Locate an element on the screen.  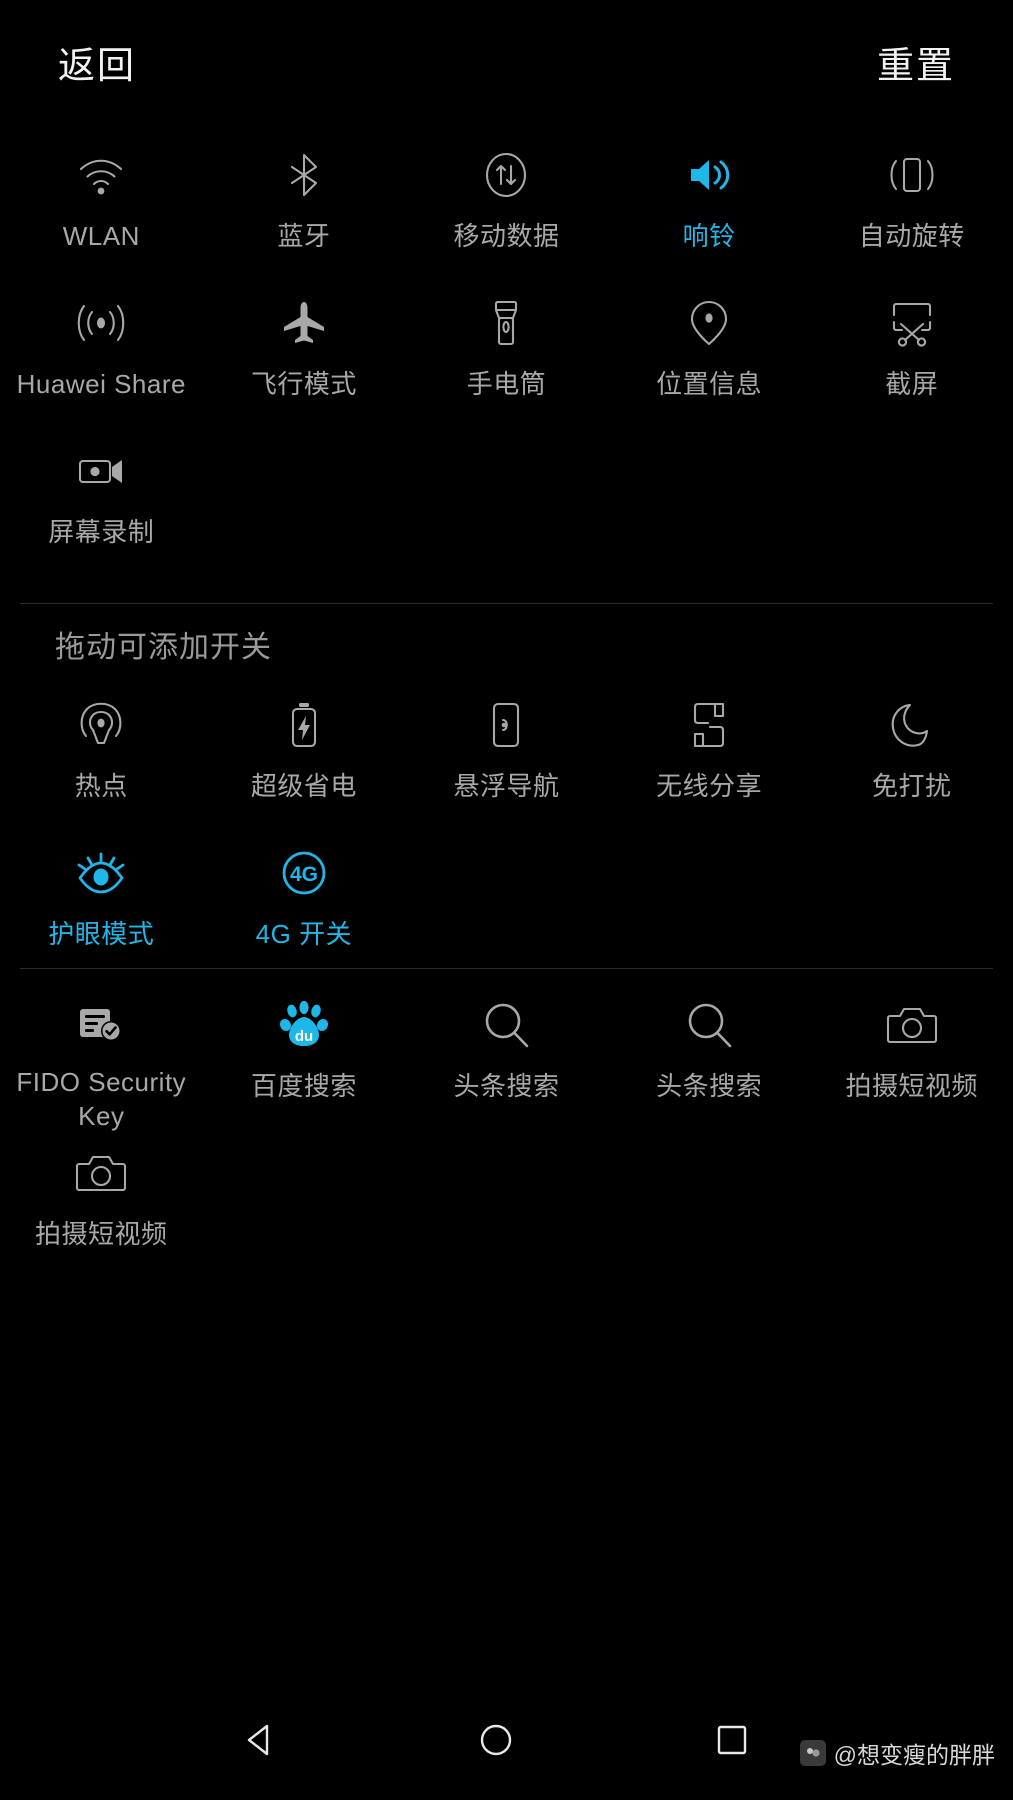
tile-label: WLAN is located at coordinates (101, 236).